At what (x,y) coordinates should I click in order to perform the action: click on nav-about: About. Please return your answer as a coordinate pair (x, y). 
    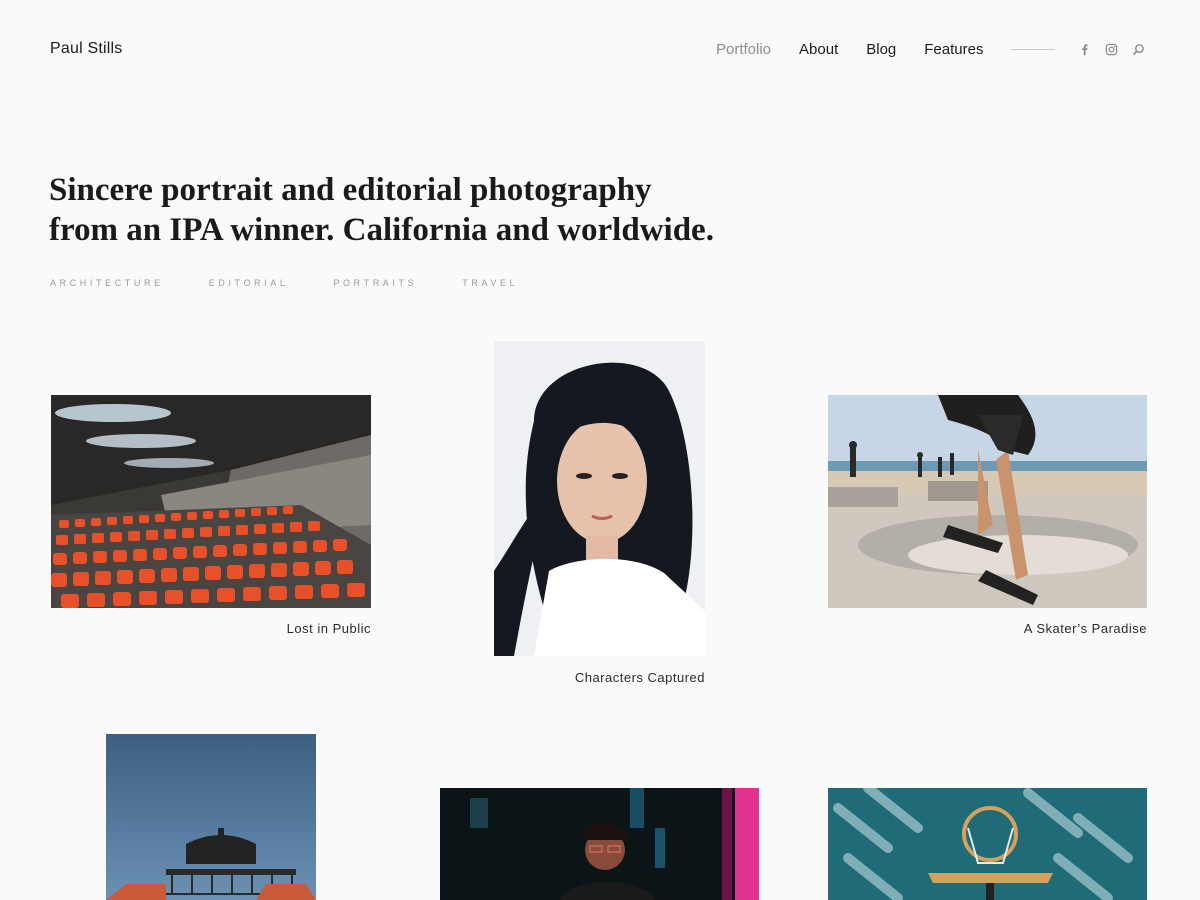
    Looking at the image, I should click on (818, 49).